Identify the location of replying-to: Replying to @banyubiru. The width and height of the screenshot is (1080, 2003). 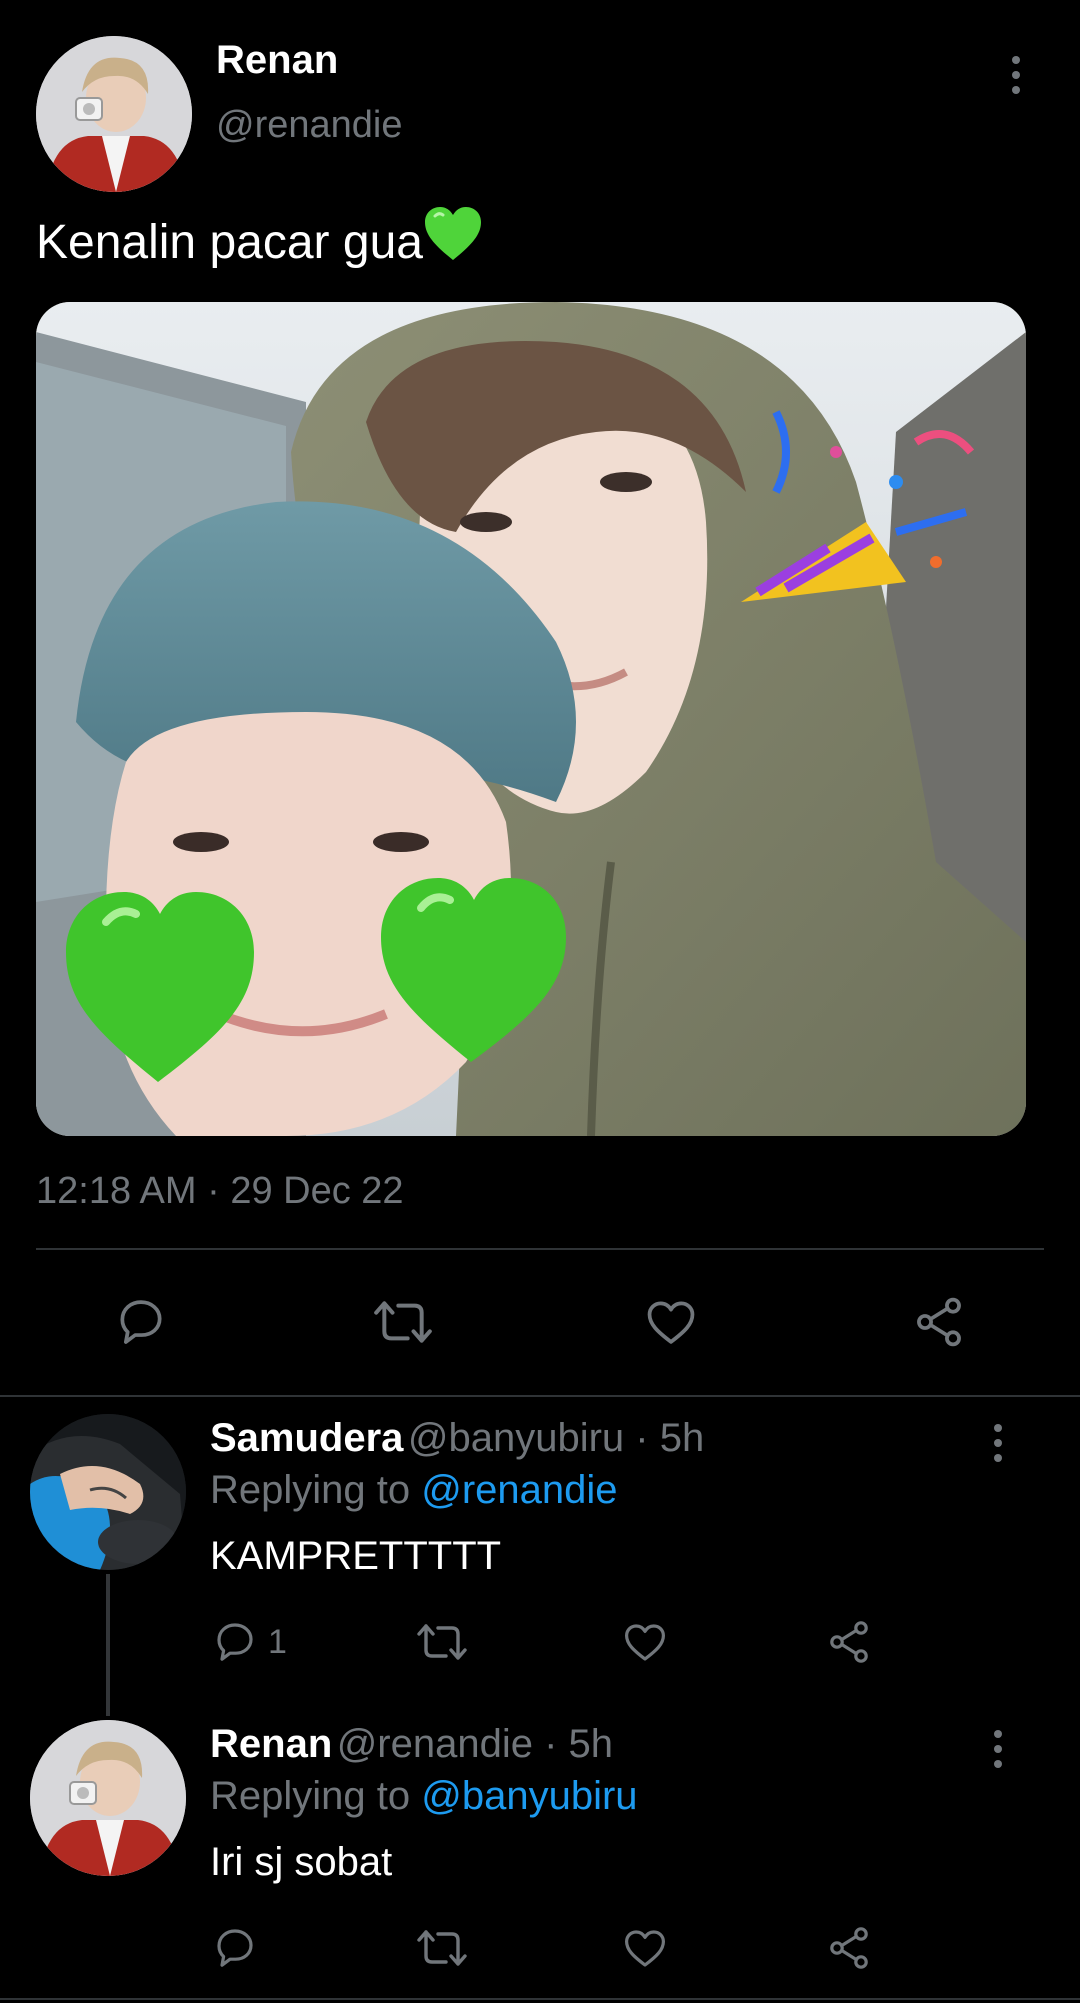
(424, 1796).